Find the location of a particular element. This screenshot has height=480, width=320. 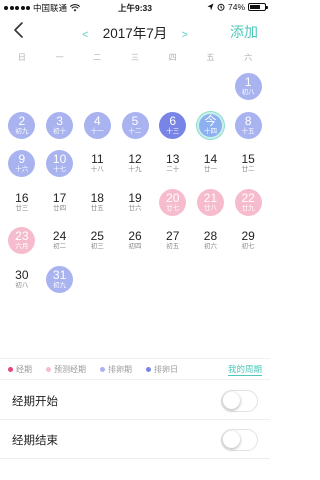

lunar-date: 十三 is located at coordinates (173, 131).